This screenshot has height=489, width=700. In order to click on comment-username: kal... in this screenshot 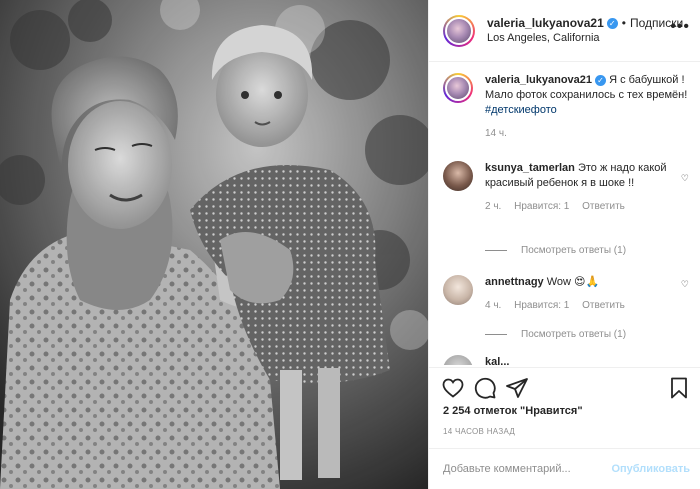, I will do `click(497, 360)`.